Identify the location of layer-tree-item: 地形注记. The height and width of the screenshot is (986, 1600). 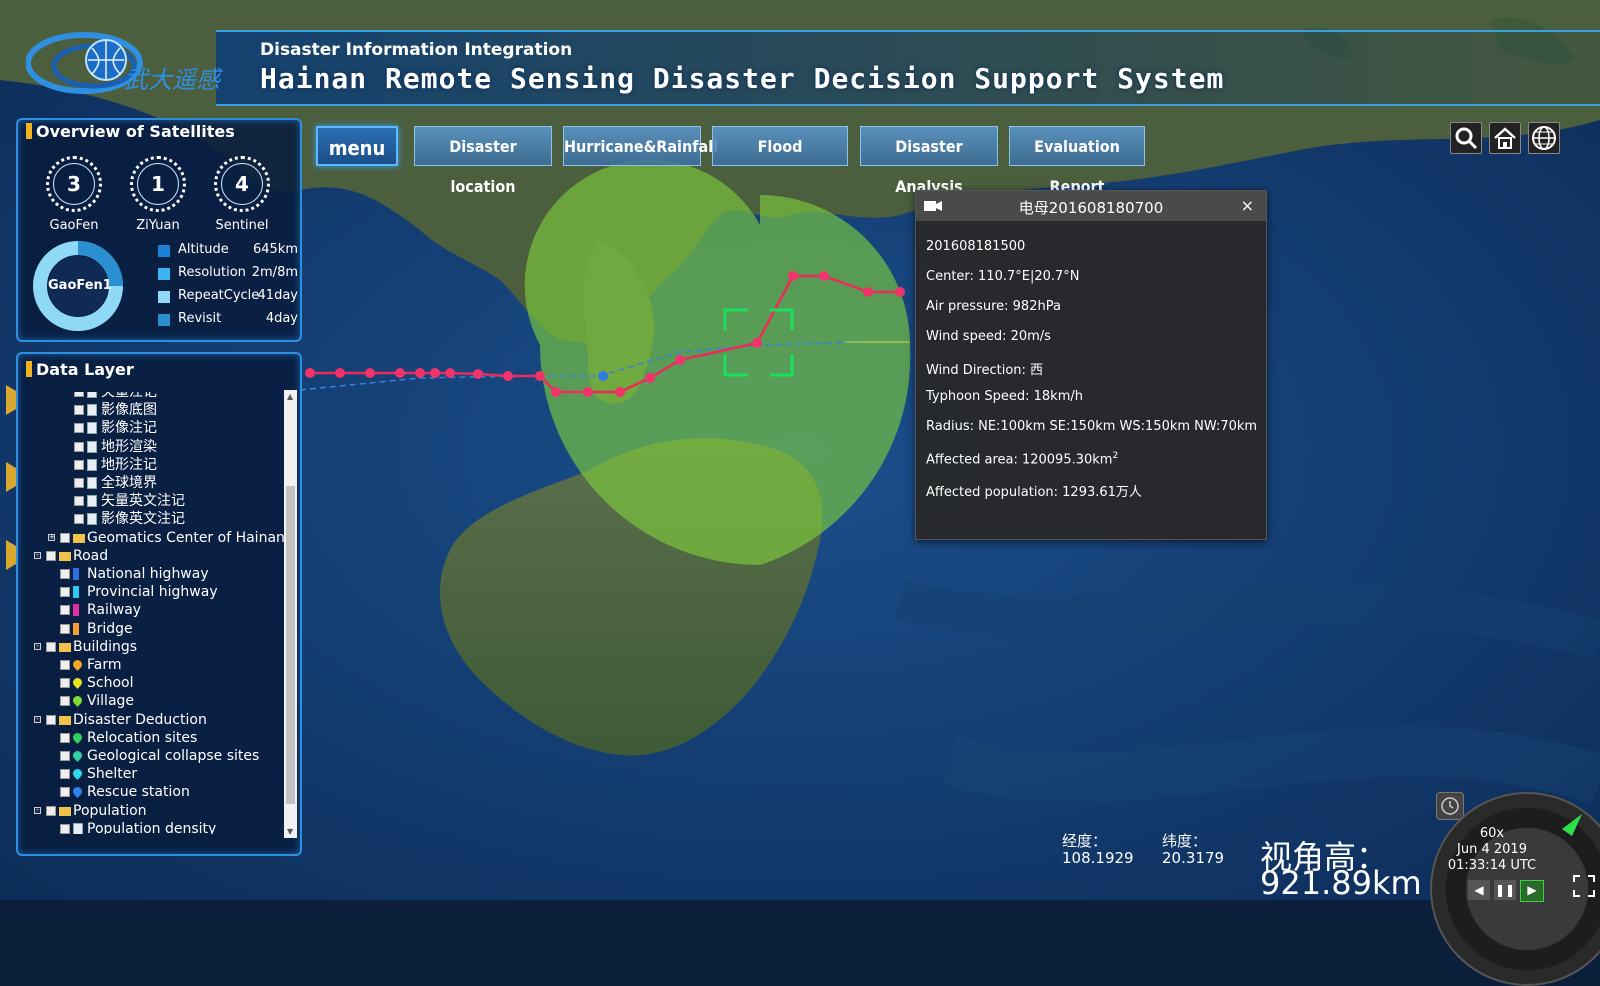
(153, 465).